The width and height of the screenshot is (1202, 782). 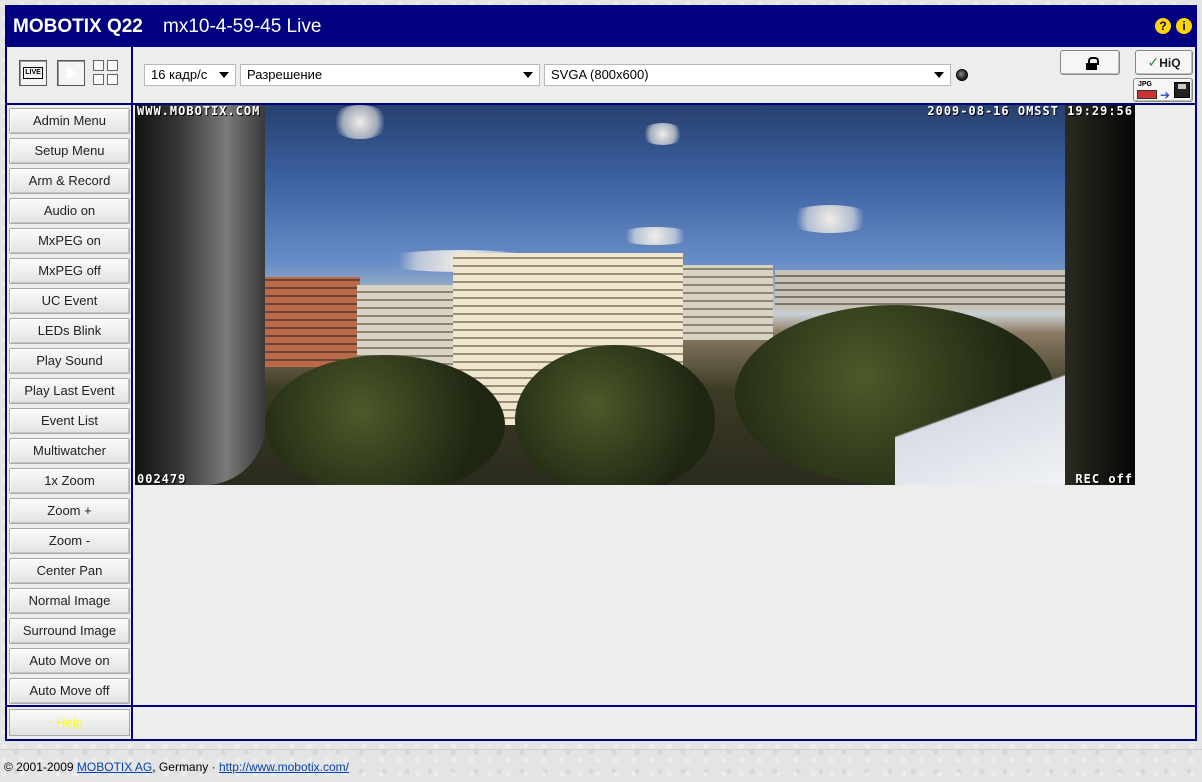 I want to click on resolution-label: Разрешение, so click(x=285, y=74).